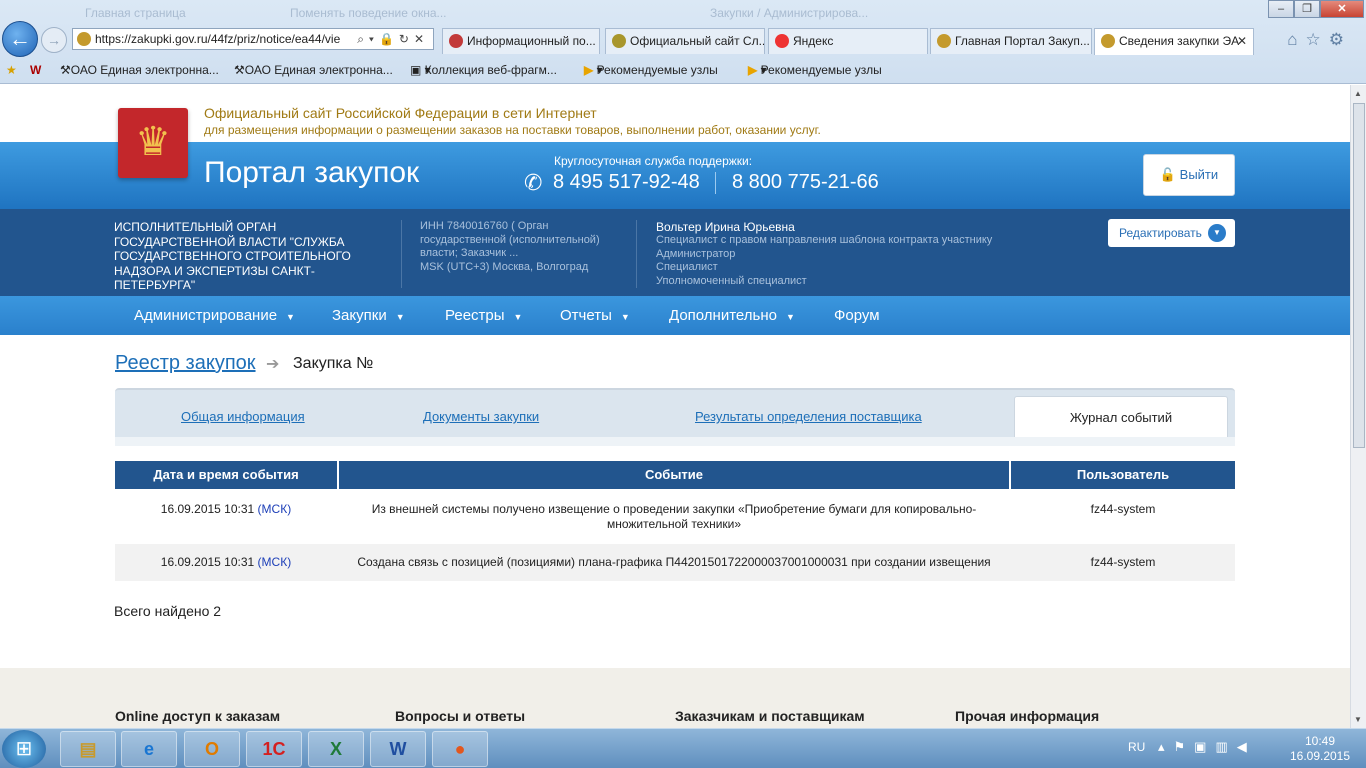 Image resolution: width=1366 pixels, height=768 pixels. Describe the element at coordinates (368, 315) in the screenshot. I see `menu-item-purchases: Закупки ▼` at that location.